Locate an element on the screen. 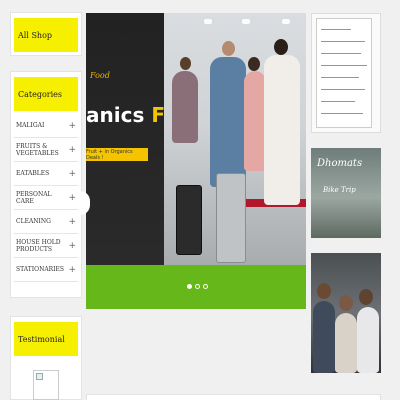 The width and height of the screenshot is (400, 400). category-label: EATABLES is located at coordinates (33, 173).